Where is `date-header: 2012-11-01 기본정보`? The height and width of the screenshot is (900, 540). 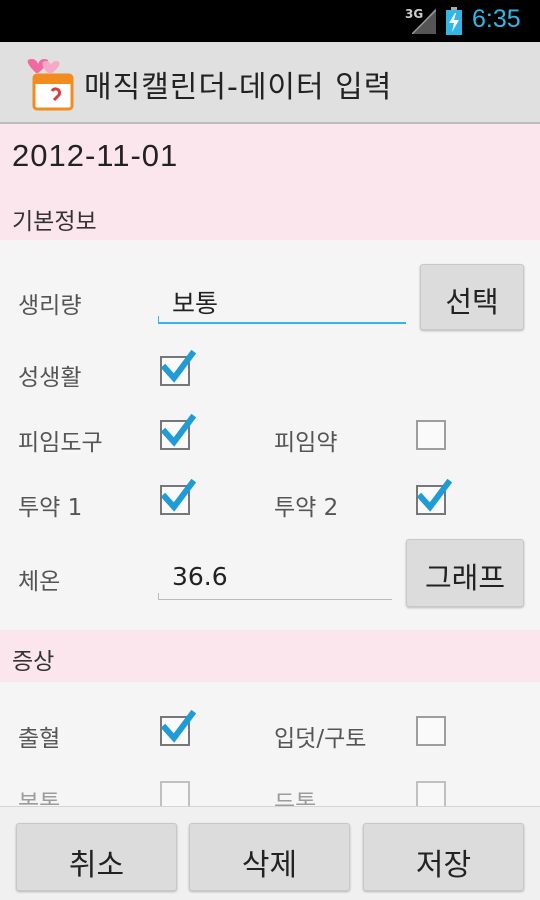
date-header: 2012-11-01 기본정보 is located at coordinates (270, 182).